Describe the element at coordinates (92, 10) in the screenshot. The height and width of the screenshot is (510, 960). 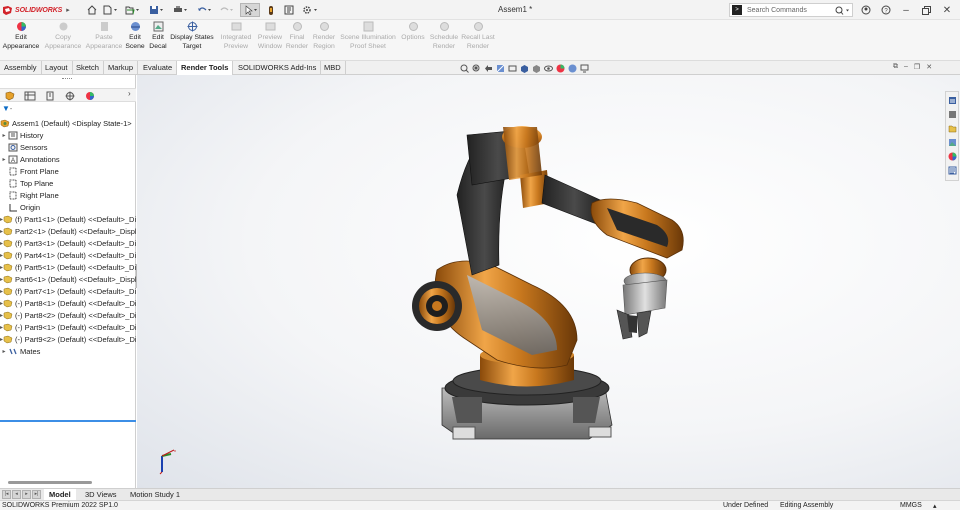
I see `home-icon` at that location.